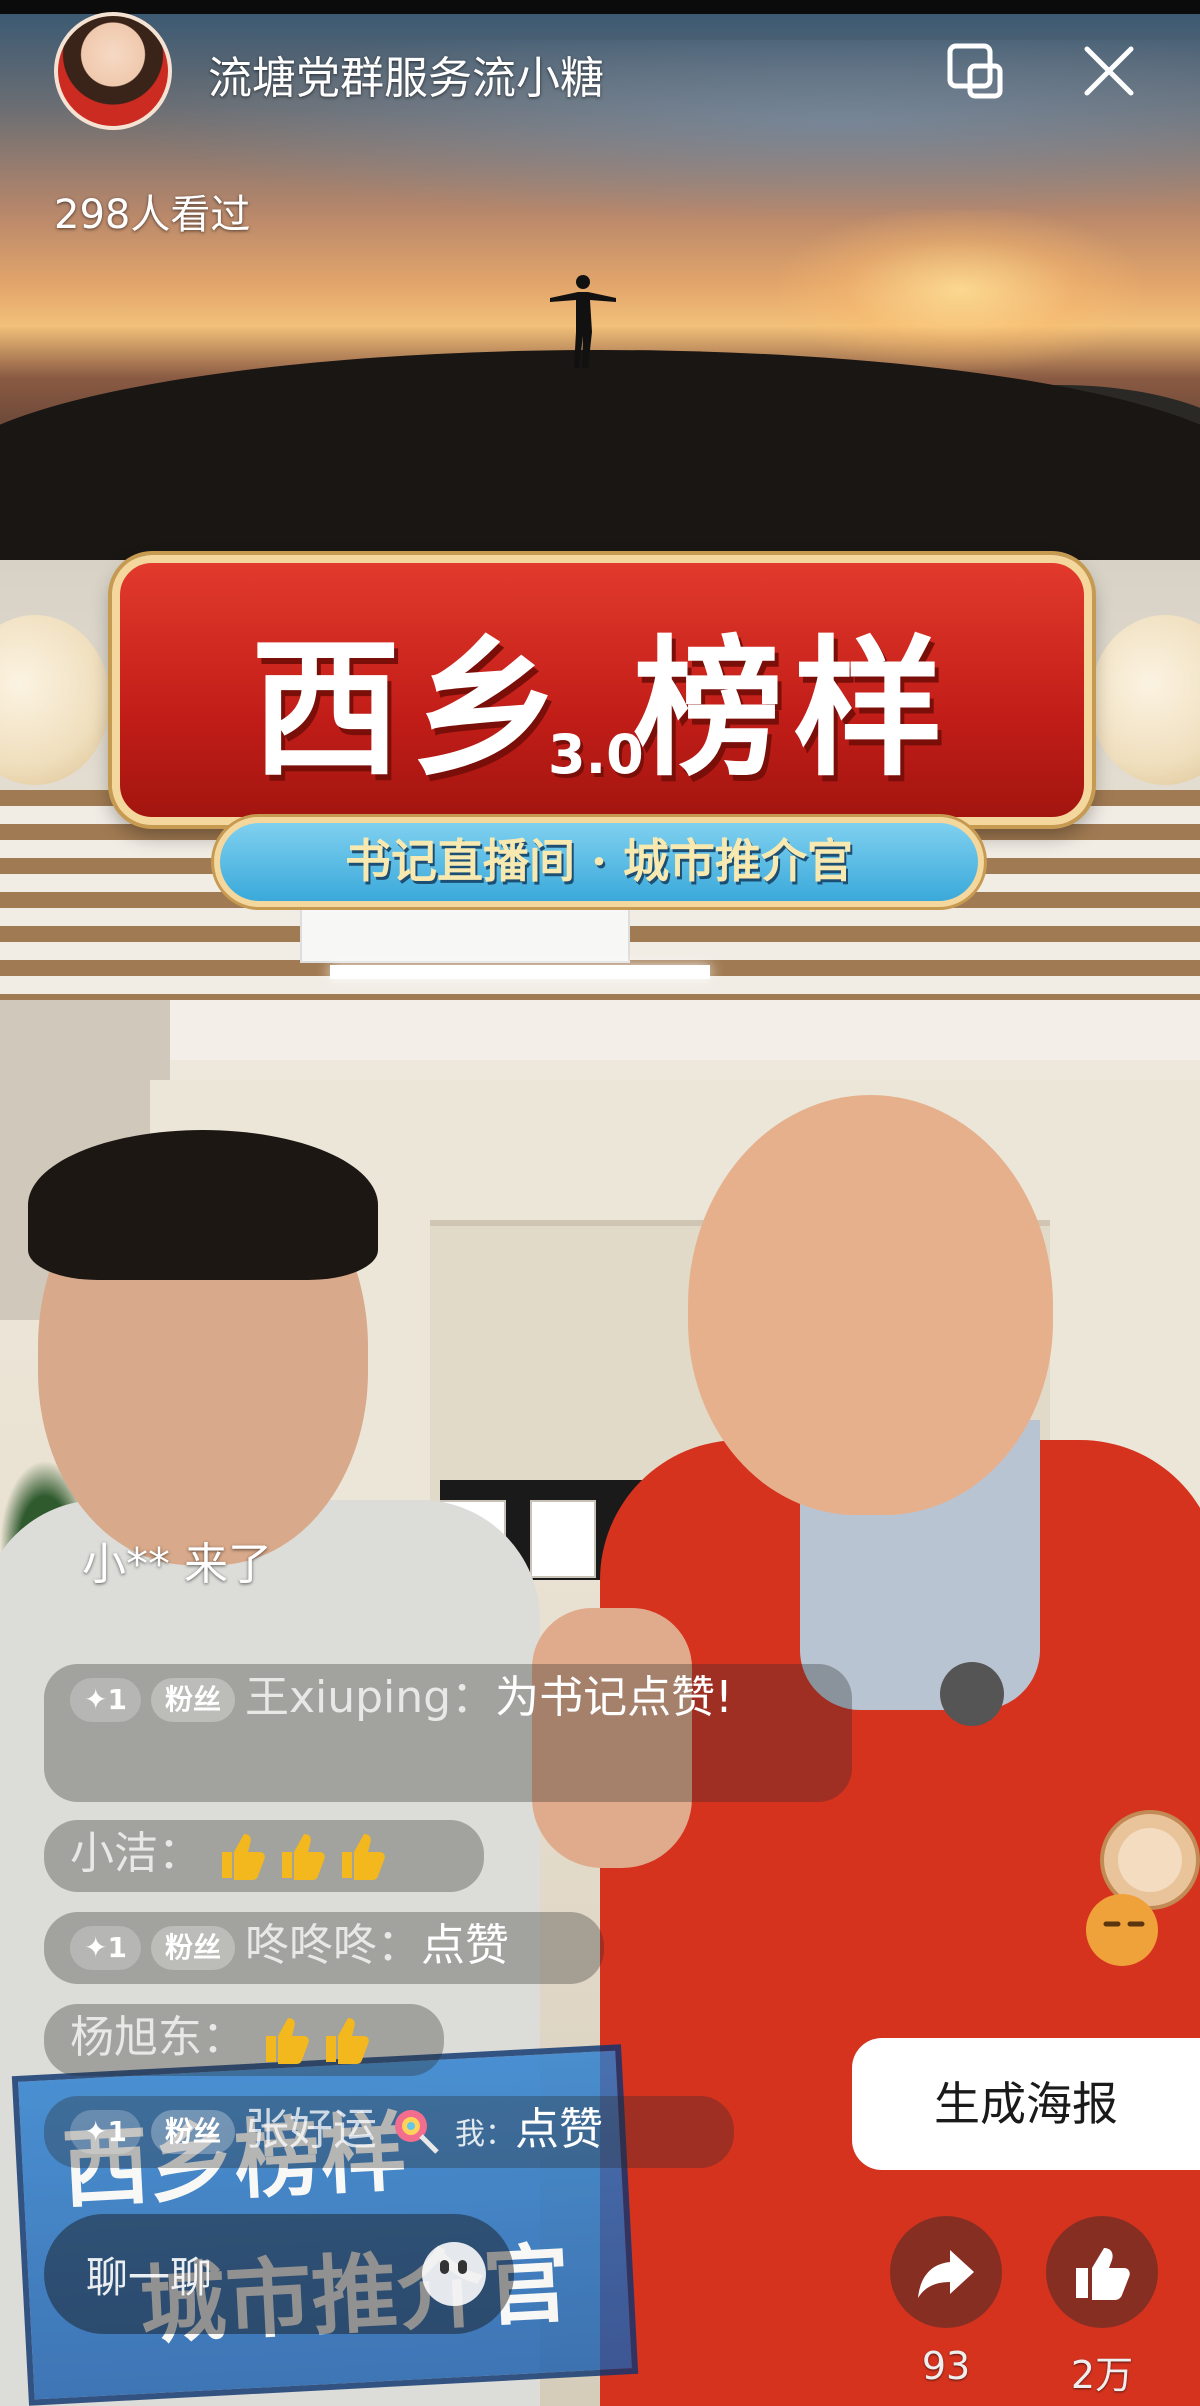 This screenshot has width=1200, height=2406. Describe the element at coordinates (333, 1945) in the screenshot. I see `chat-username: 咚咚咚：` at that location.